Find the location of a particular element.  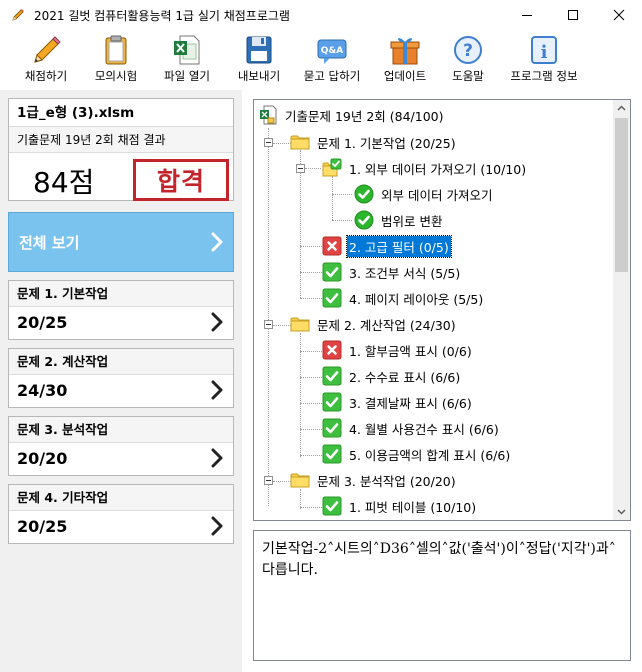

tree-node: 4. 페이지 레이아웃 (5/5) is located at coordinates (403, 298).